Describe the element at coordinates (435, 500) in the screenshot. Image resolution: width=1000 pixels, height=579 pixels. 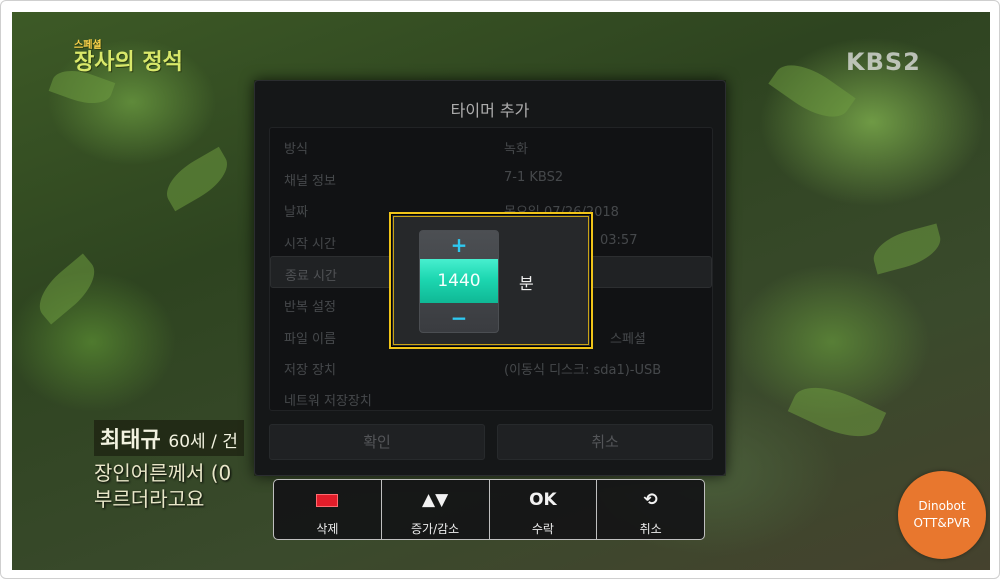
I see `up-down-arrows-icon: ▲▼` at that location.